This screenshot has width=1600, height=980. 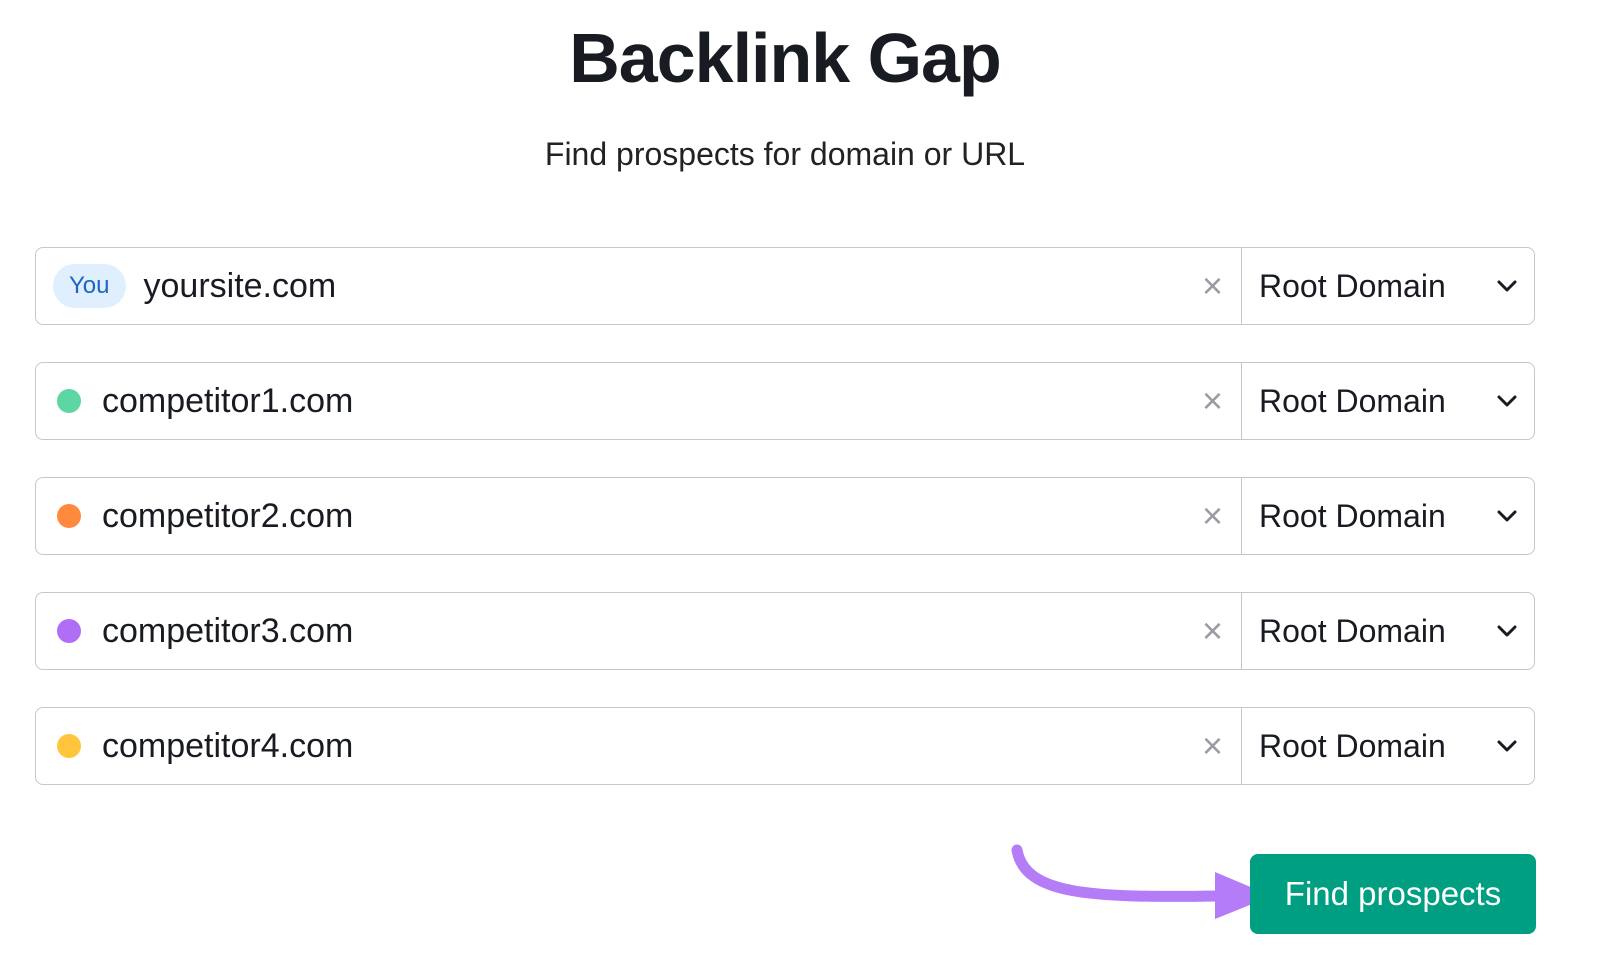 I want to click on domain-row: competitor3.com × Root Domain, so click(x=785, y=631).